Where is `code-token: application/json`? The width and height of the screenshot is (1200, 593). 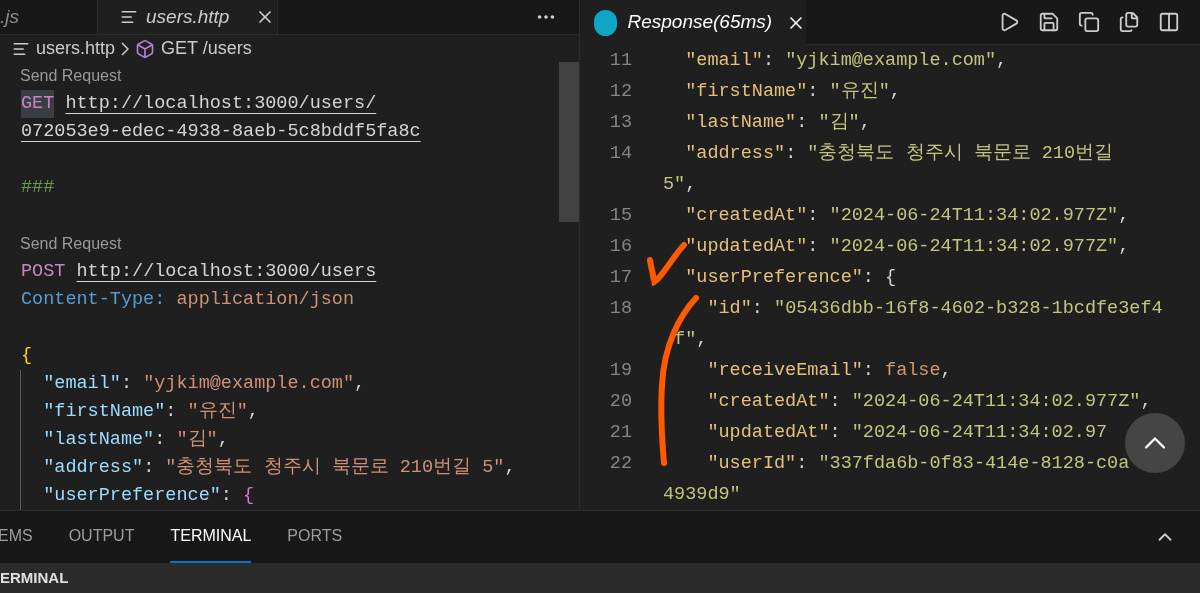
code-token: application/json is located at coordinates (265, 300).